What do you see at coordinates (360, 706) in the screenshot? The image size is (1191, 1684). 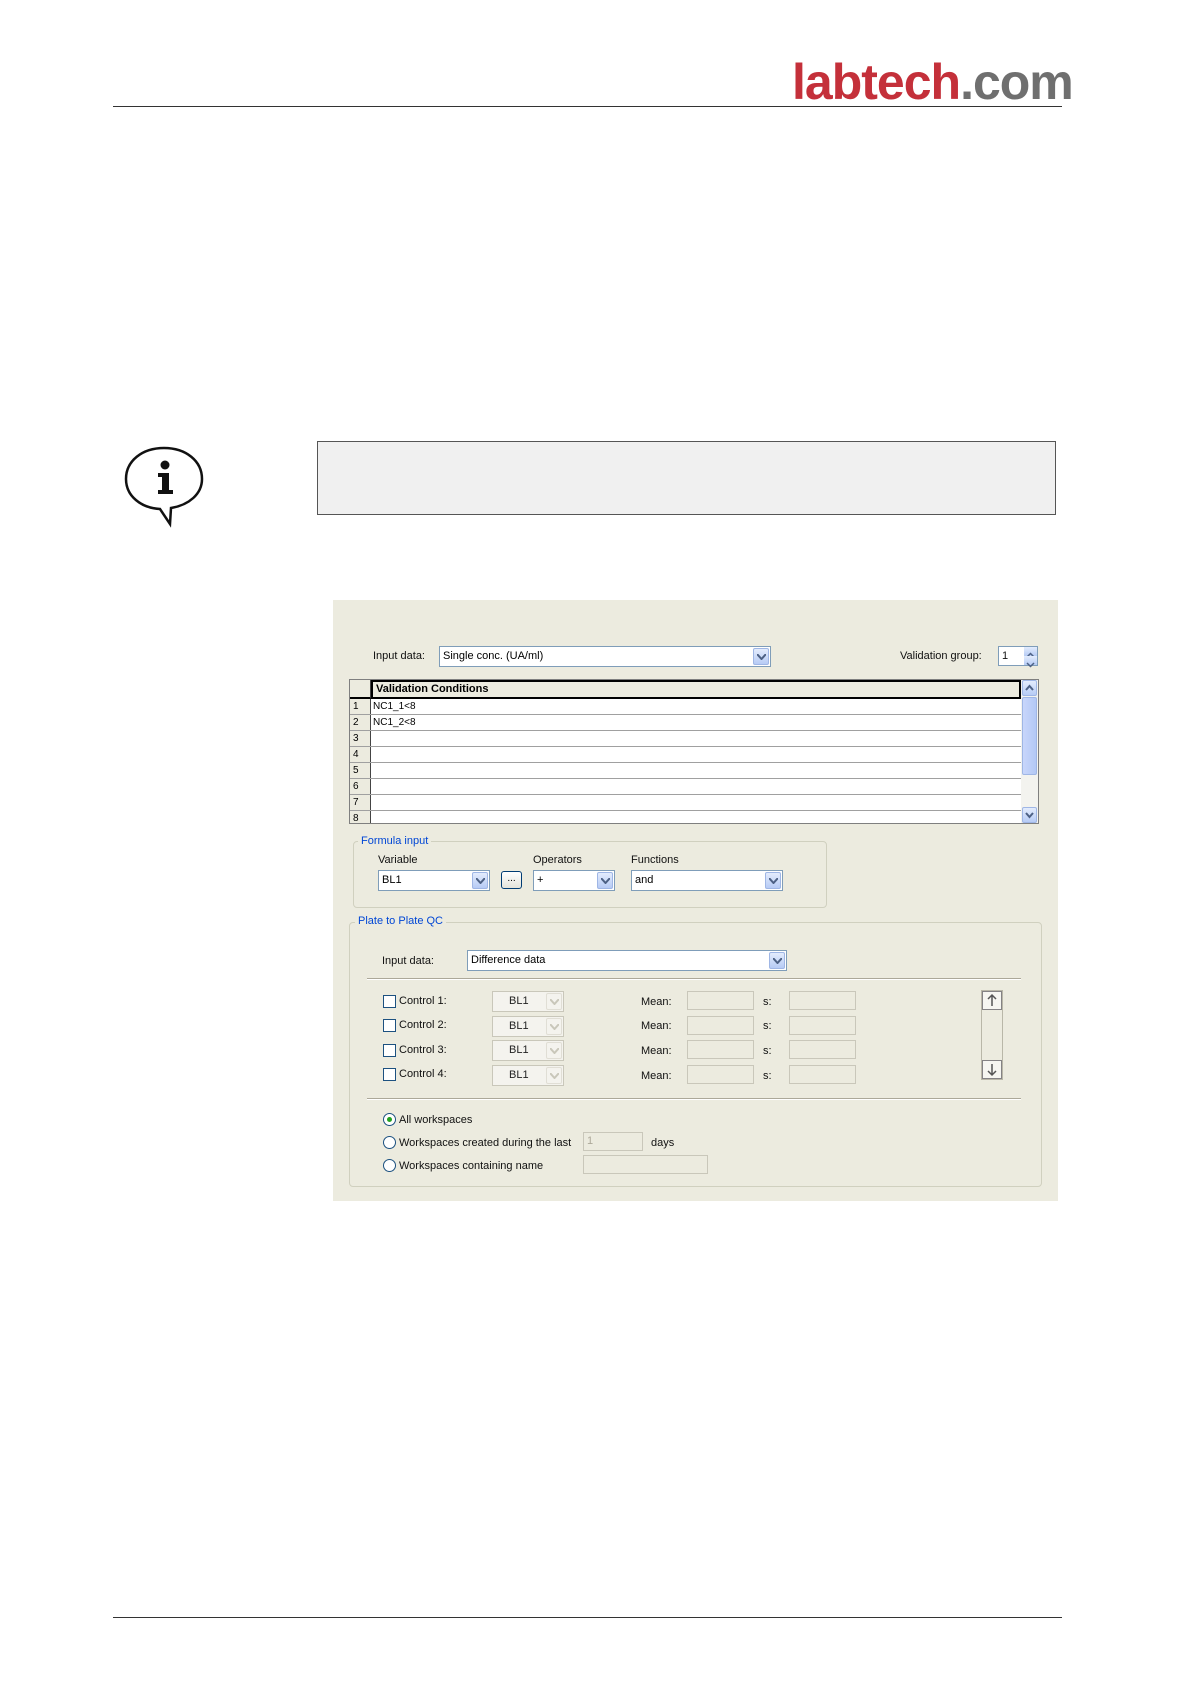 I see `row-number: 1` at bounding box center [360, 706].